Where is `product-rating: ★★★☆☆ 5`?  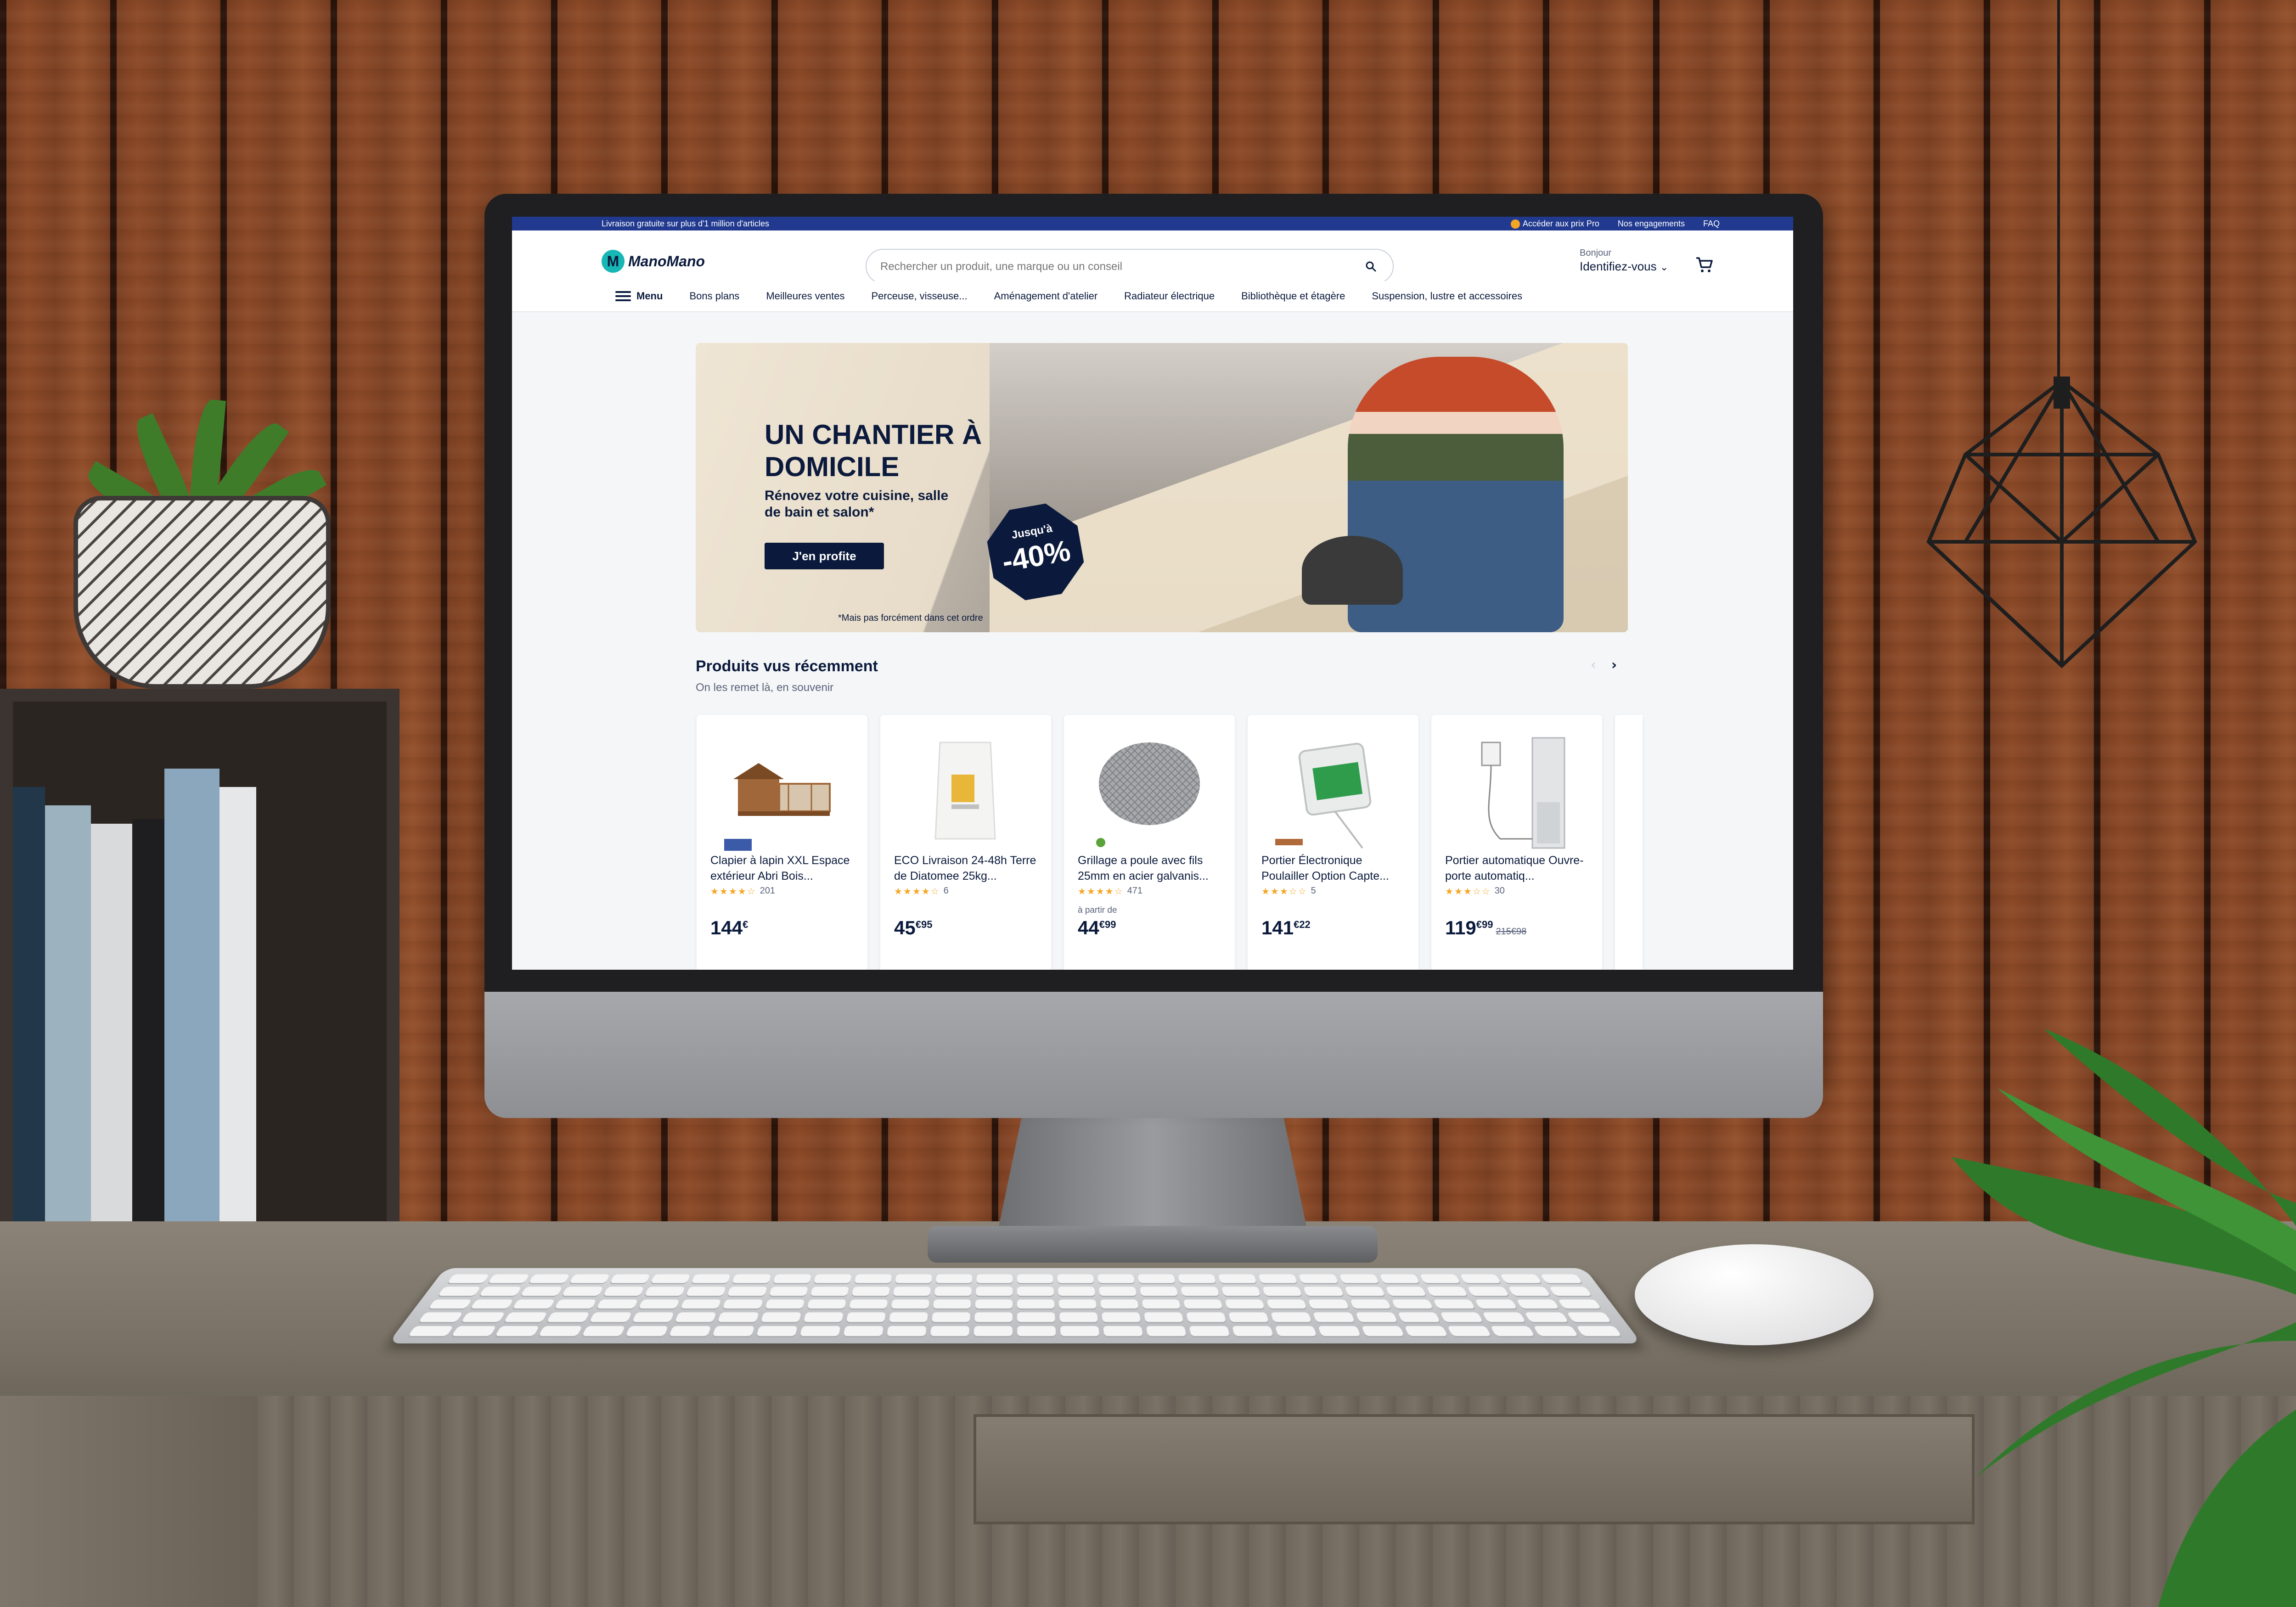
product-rating: ★★★☆☆ 5 is located at coordinates (1288, 891).